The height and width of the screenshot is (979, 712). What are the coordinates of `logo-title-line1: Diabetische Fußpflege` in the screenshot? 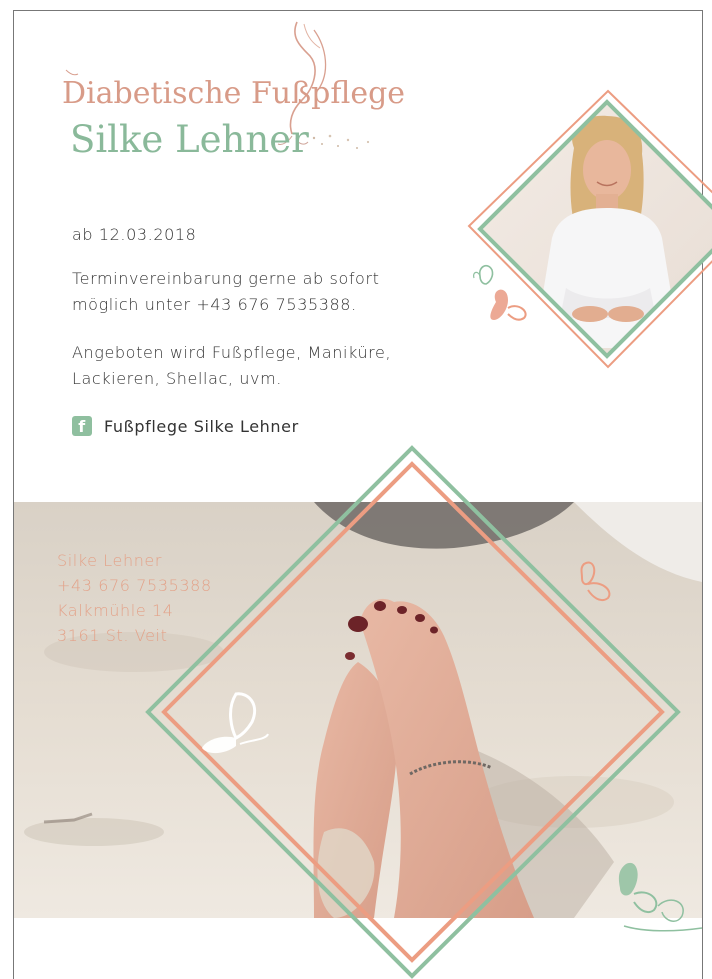 It's located at (234, 93).